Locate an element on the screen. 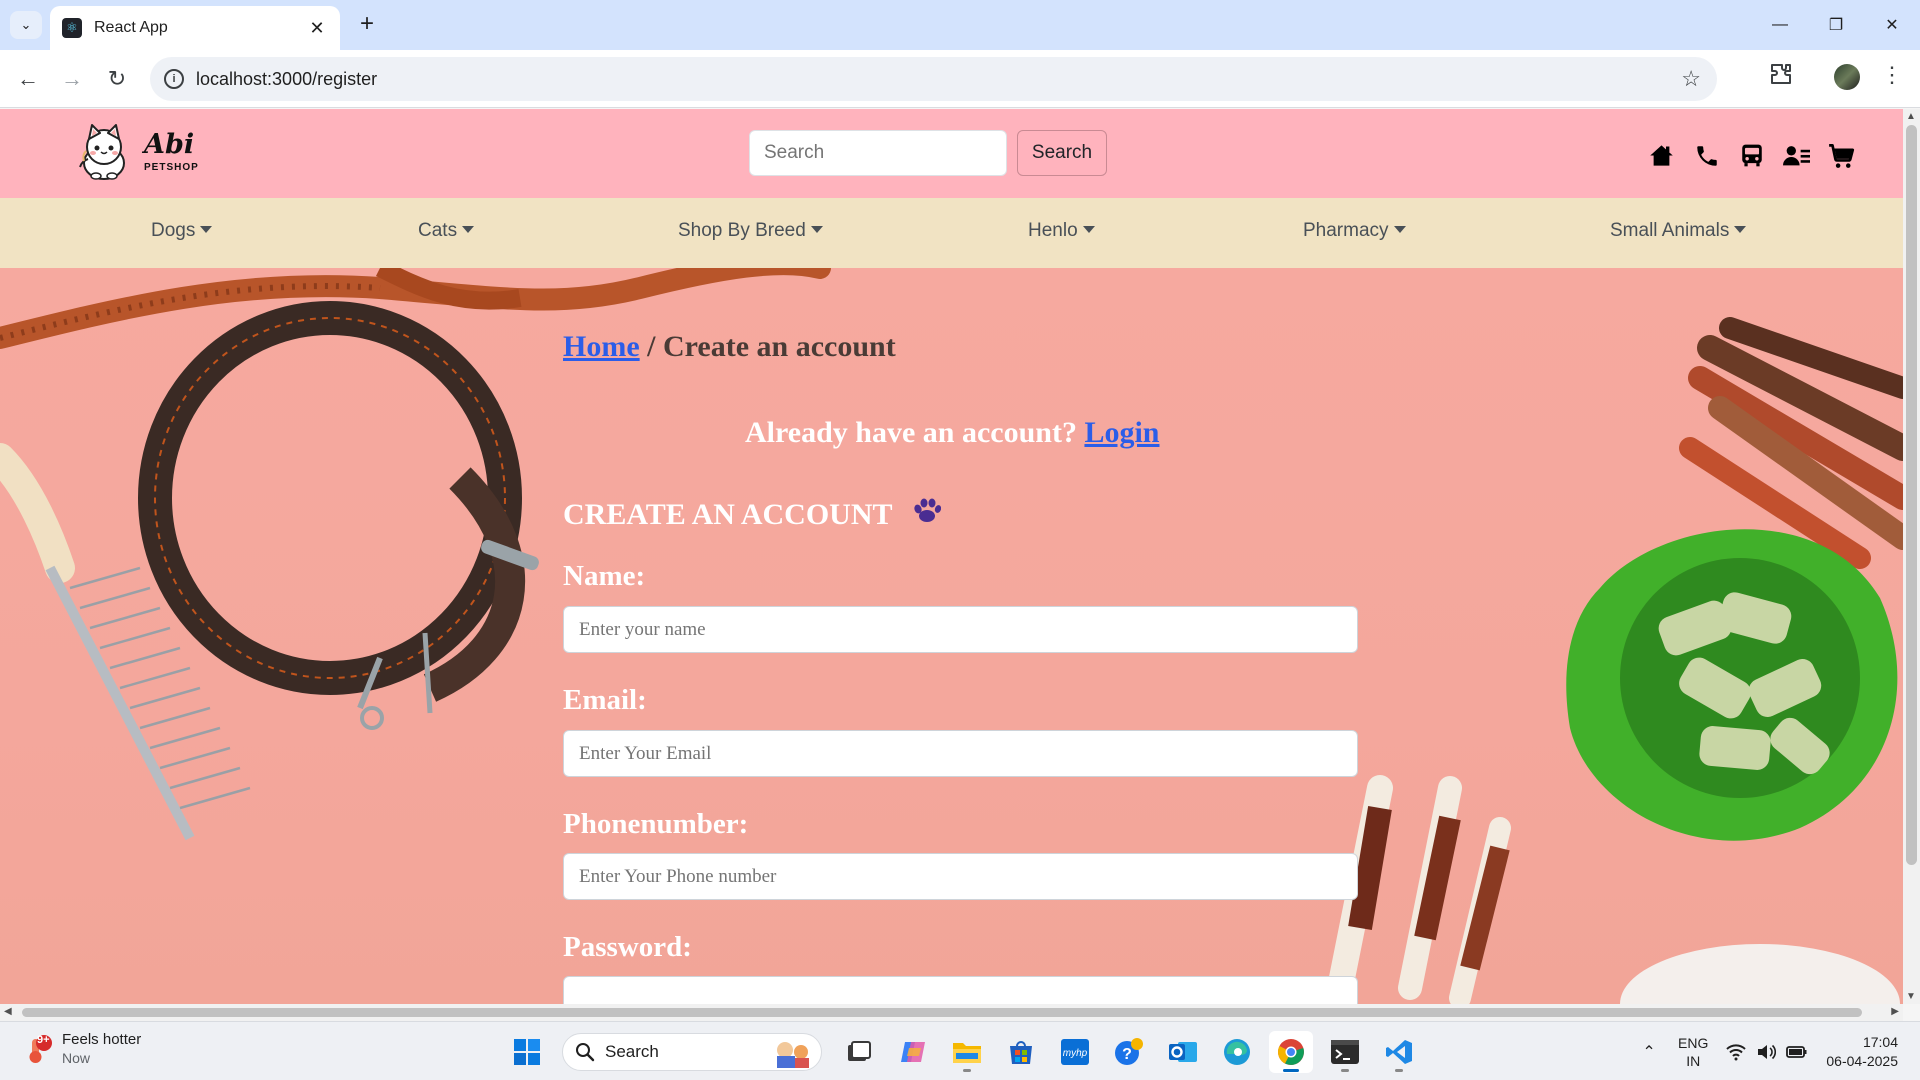  address-bar: i localhost:3000/register ☆ is located at coordinates (933, 79).